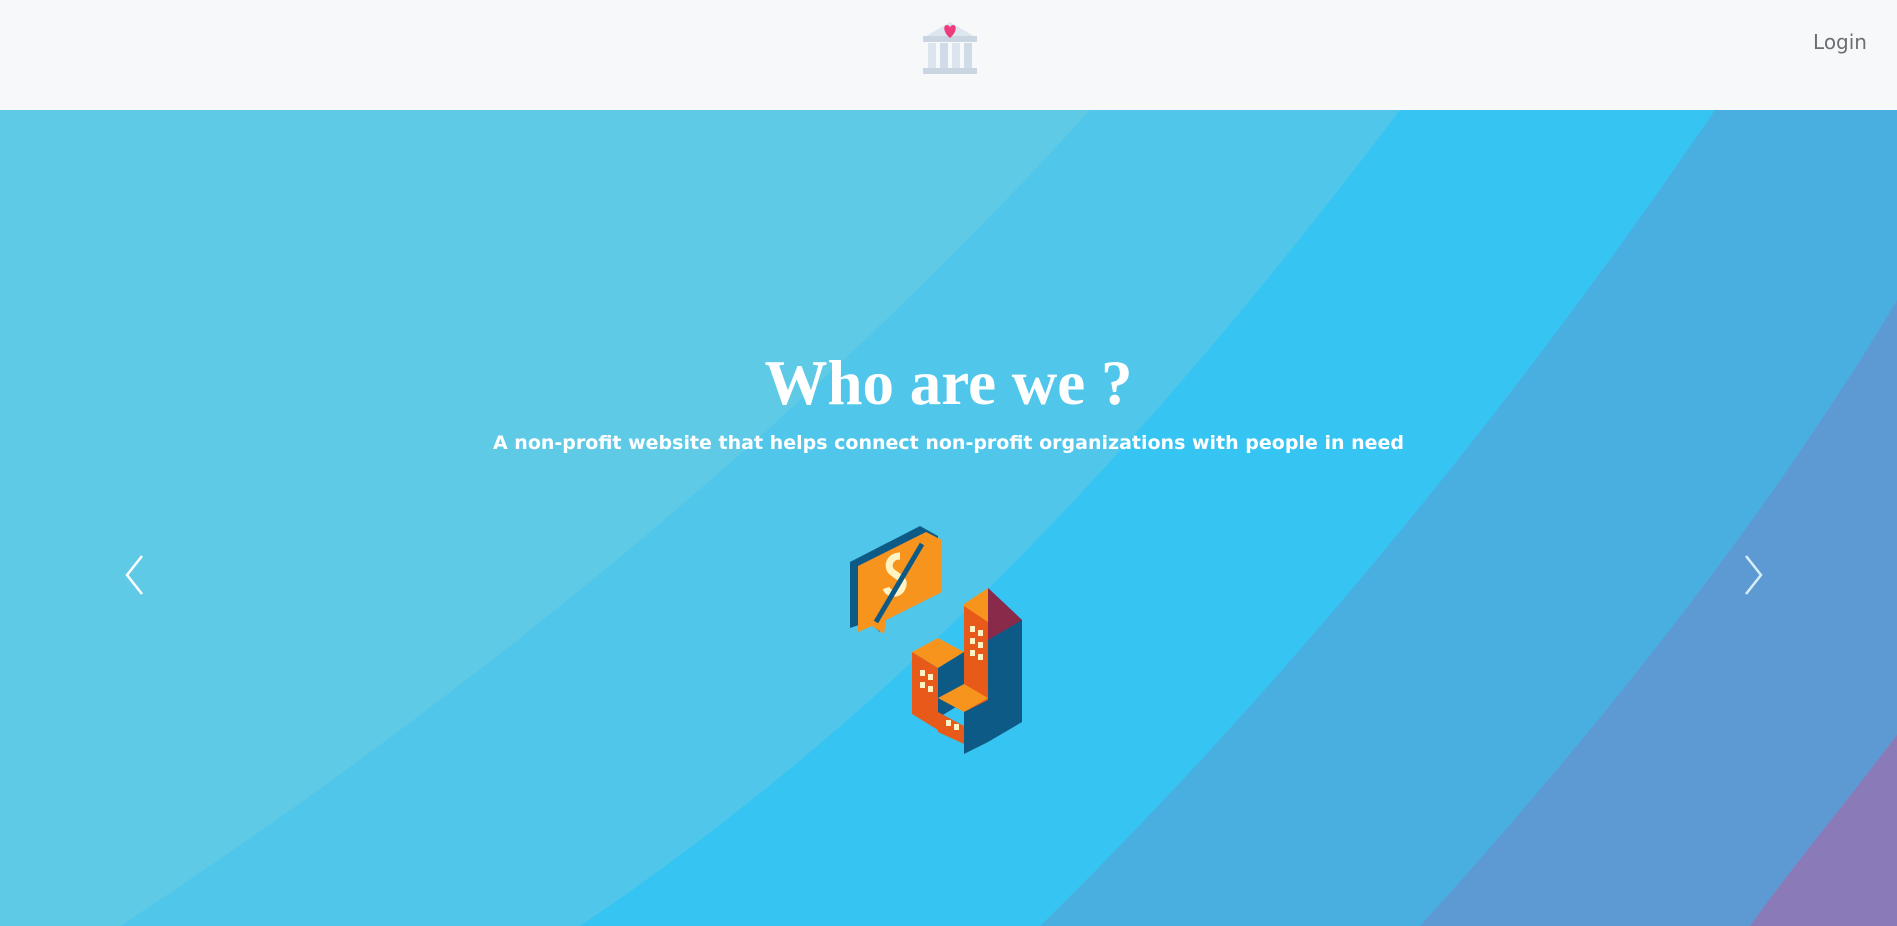 The height and width of the screenshot is (926, 1897). What do you see at coordinates (1840, 42) in the screenshot?
I see `login-link: Login` at bounding box center [1840, 42].